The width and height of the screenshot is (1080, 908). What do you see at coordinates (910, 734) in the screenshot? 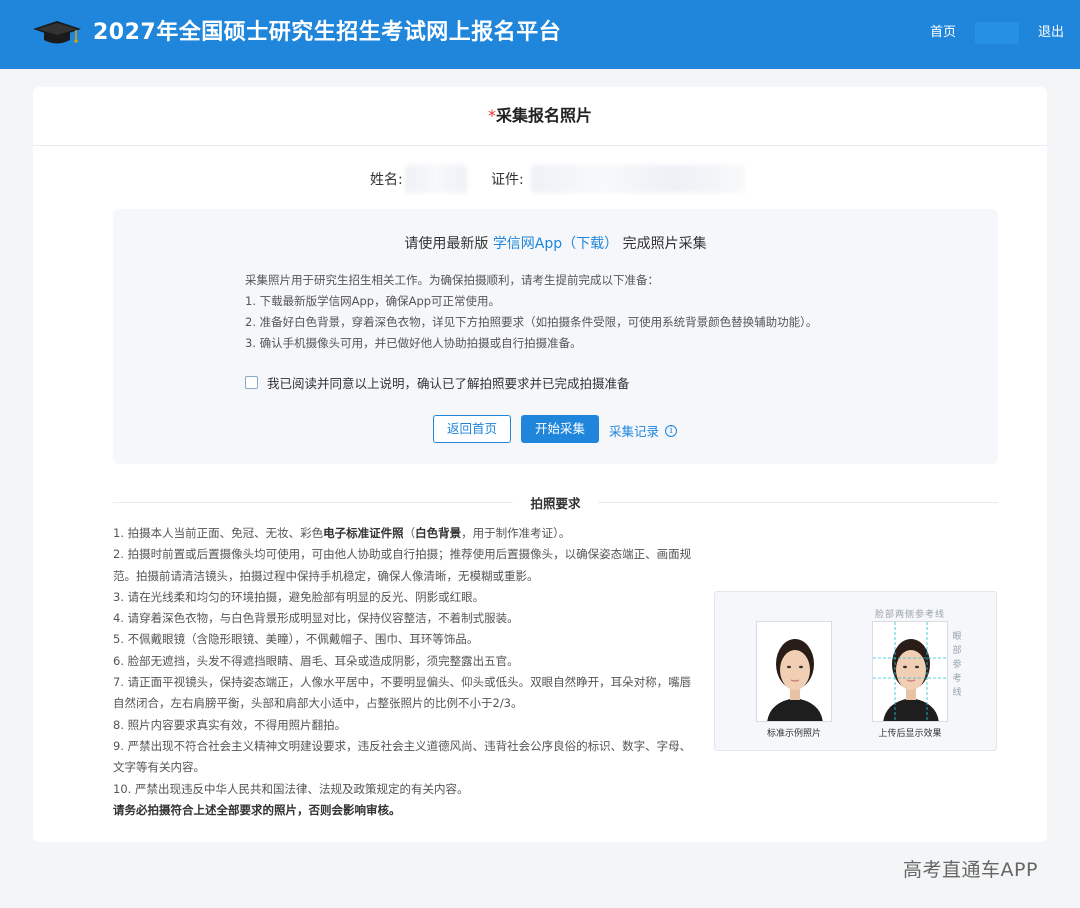
I see `upload-photo-caption: 上传后显示效果` at bounding box center [910, 734].